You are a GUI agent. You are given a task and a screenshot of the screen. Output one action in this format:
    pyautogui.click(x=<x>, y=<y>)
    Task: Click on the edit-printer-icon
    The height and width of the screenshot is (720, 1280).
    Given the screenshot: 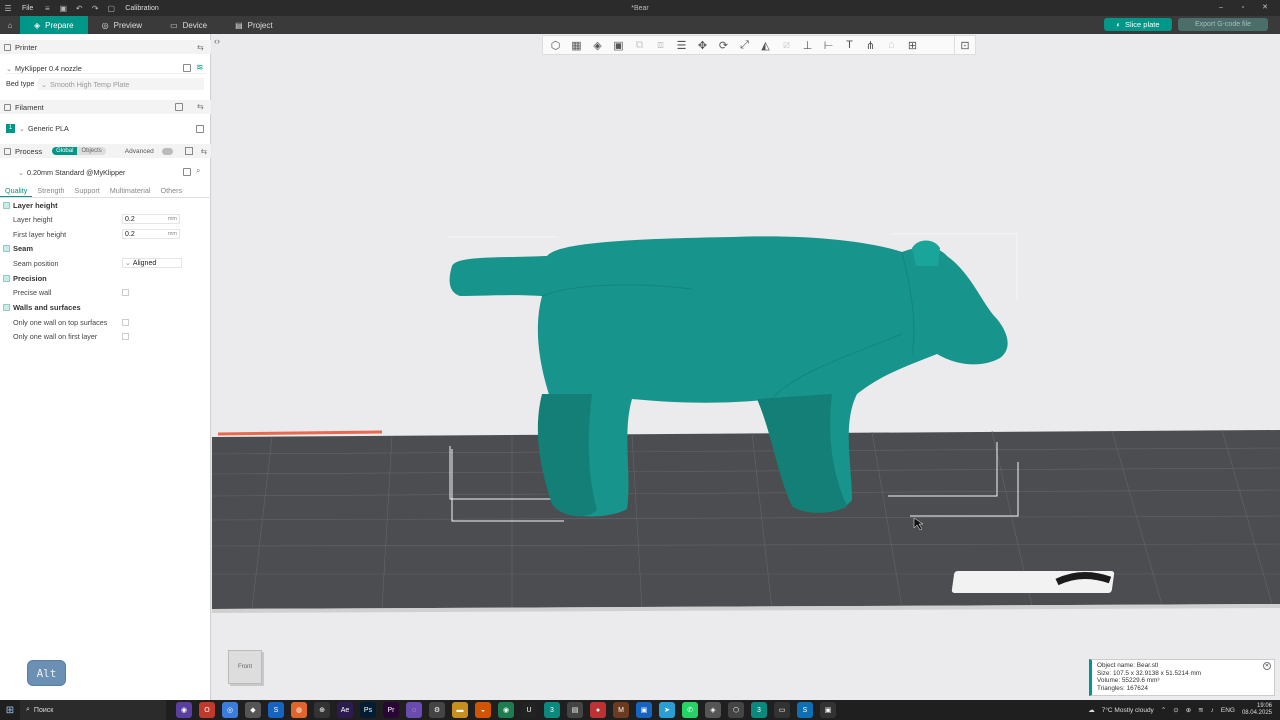 What is the action you would take?
    pyautogui.click(x=187, y=68)
    